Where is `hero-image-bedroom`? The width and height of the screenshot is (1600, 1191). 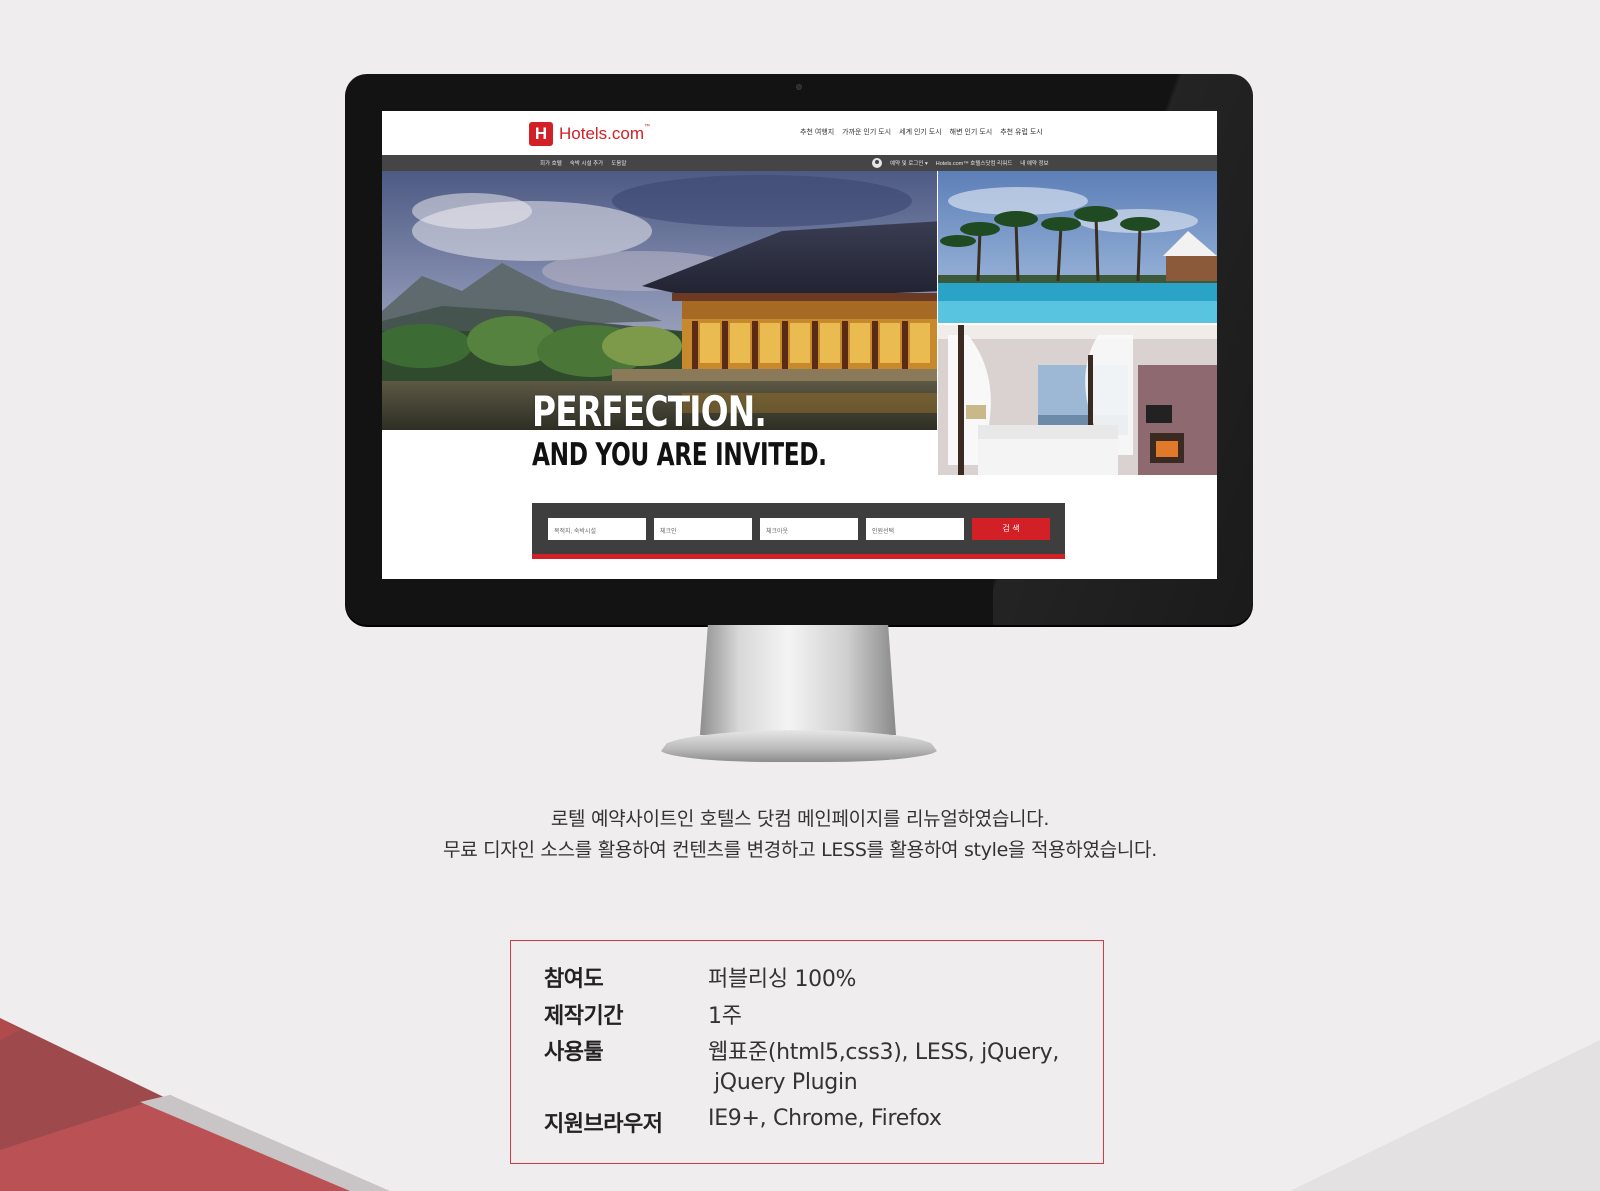 hero-image-bedroom is located at coordinates (1077, 400).